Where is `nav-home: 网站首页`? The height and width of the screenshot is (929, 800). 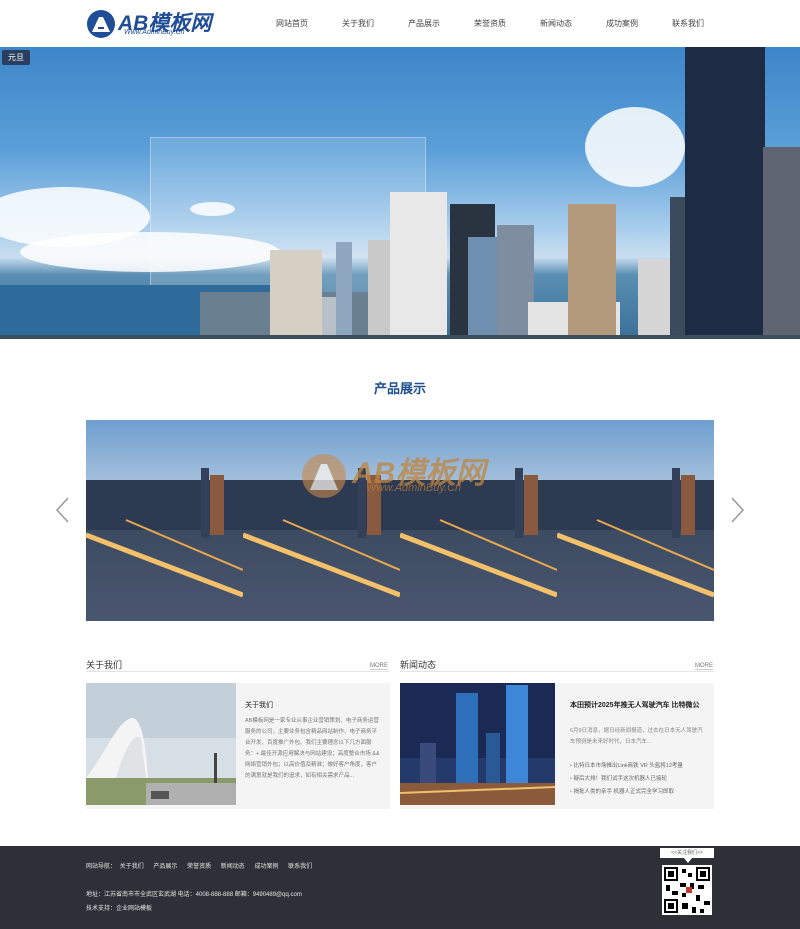 nav-home: 网站首页 is located at coordinates (292, 23).